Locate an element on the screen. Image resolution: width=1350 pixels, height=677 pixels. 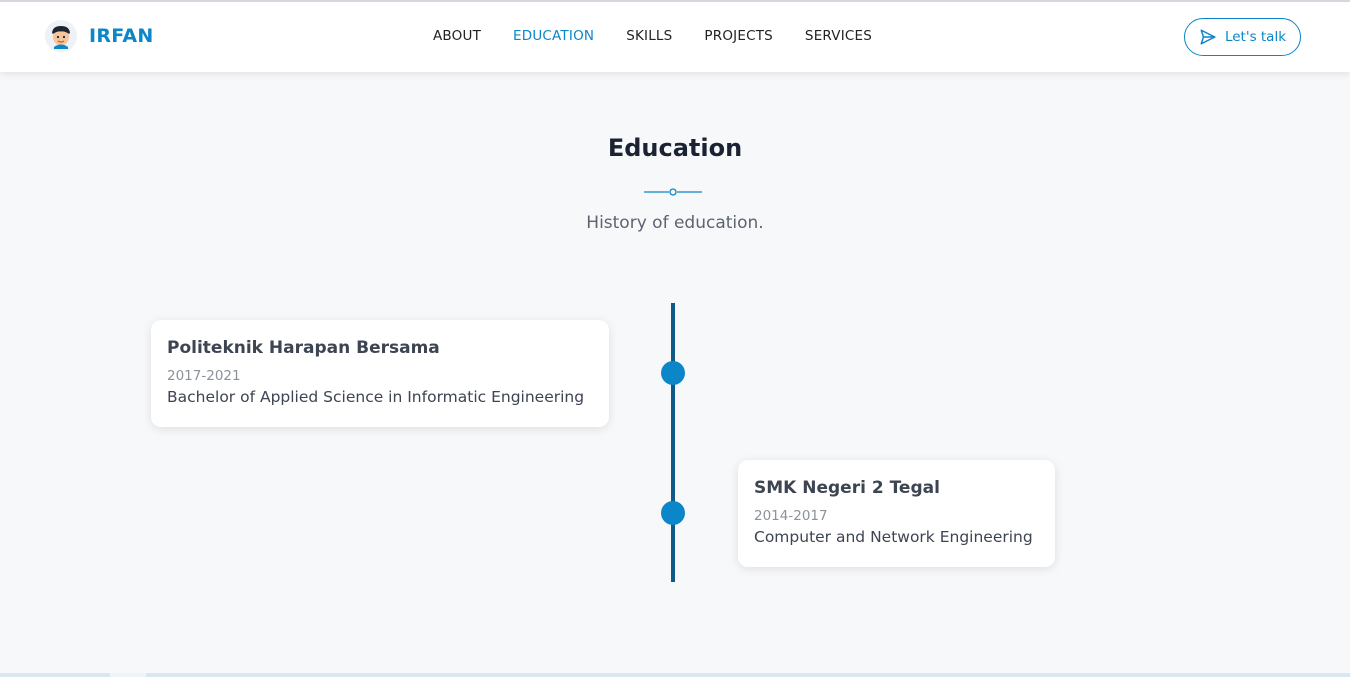
lets-talk-label: Let's talk is located at coordinates (1255, 37).